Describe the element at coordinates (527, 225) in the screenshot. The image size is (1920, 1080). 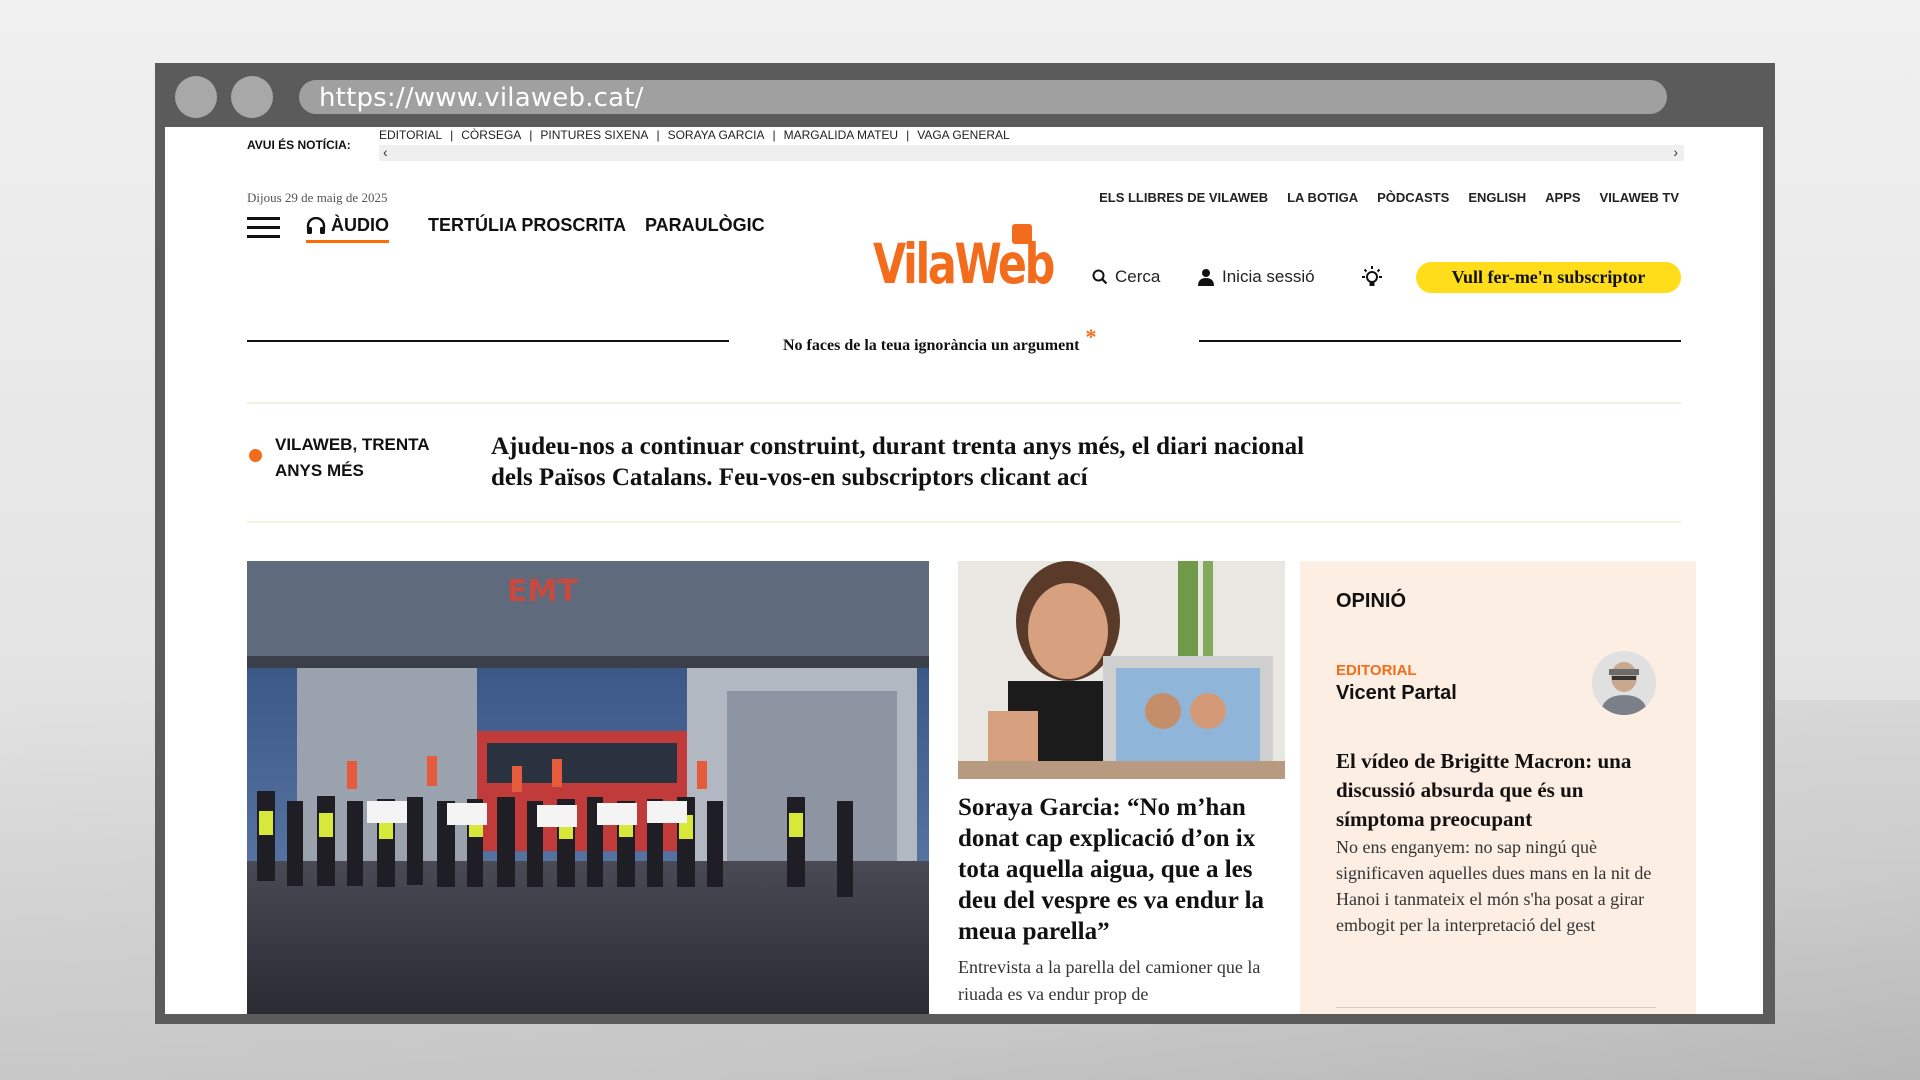
I see `nav-tertulia-proscrita: TERTÚLIA PROSCRITA` at that location.